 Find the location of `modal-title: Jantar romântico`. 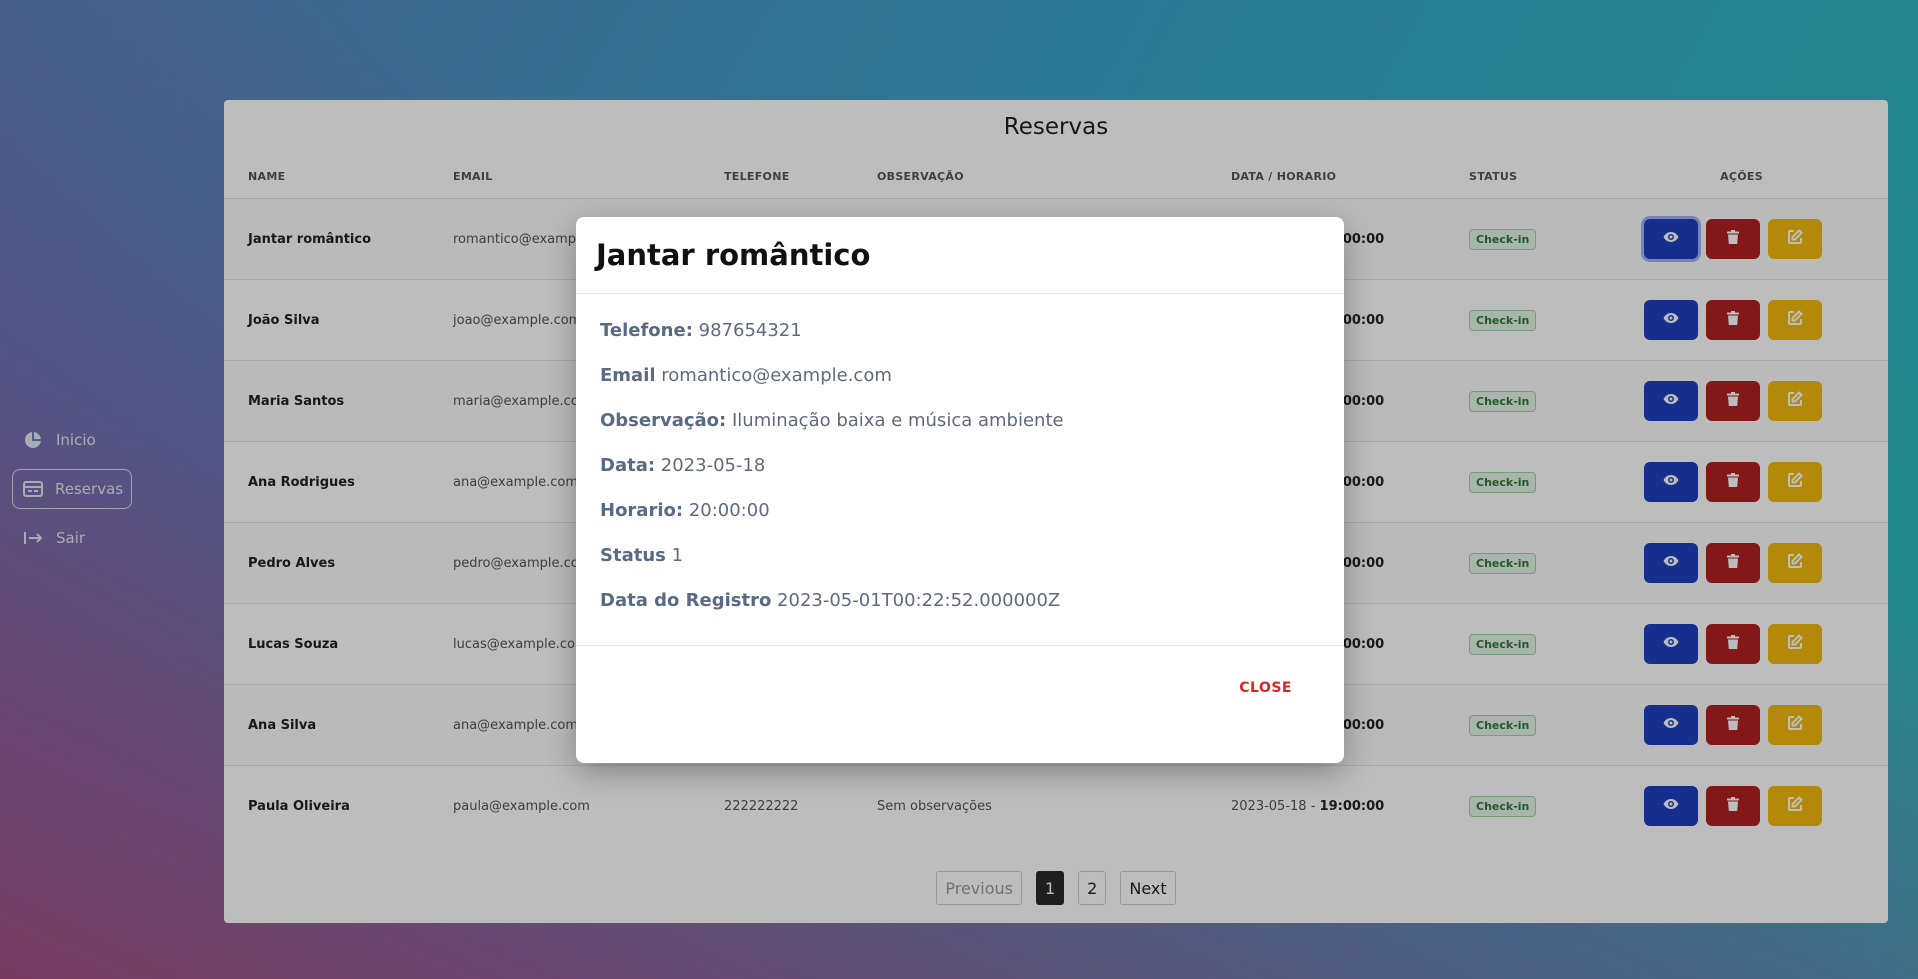

modal-title: Jantar romântico is located at coordinates (733, 255).